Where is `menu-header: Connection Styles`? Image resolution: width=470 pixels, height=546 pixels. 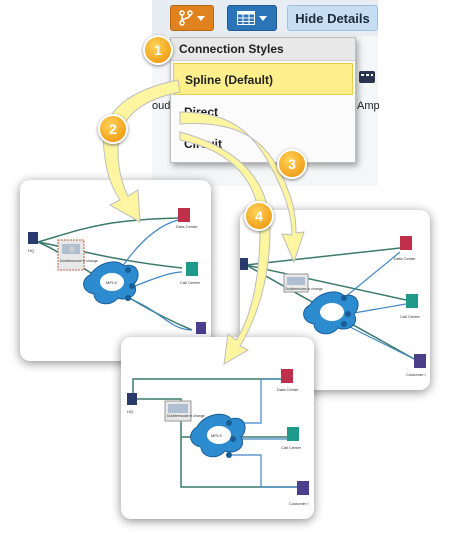 menu-header: Connection Styles is located at coordinates (263, 49).